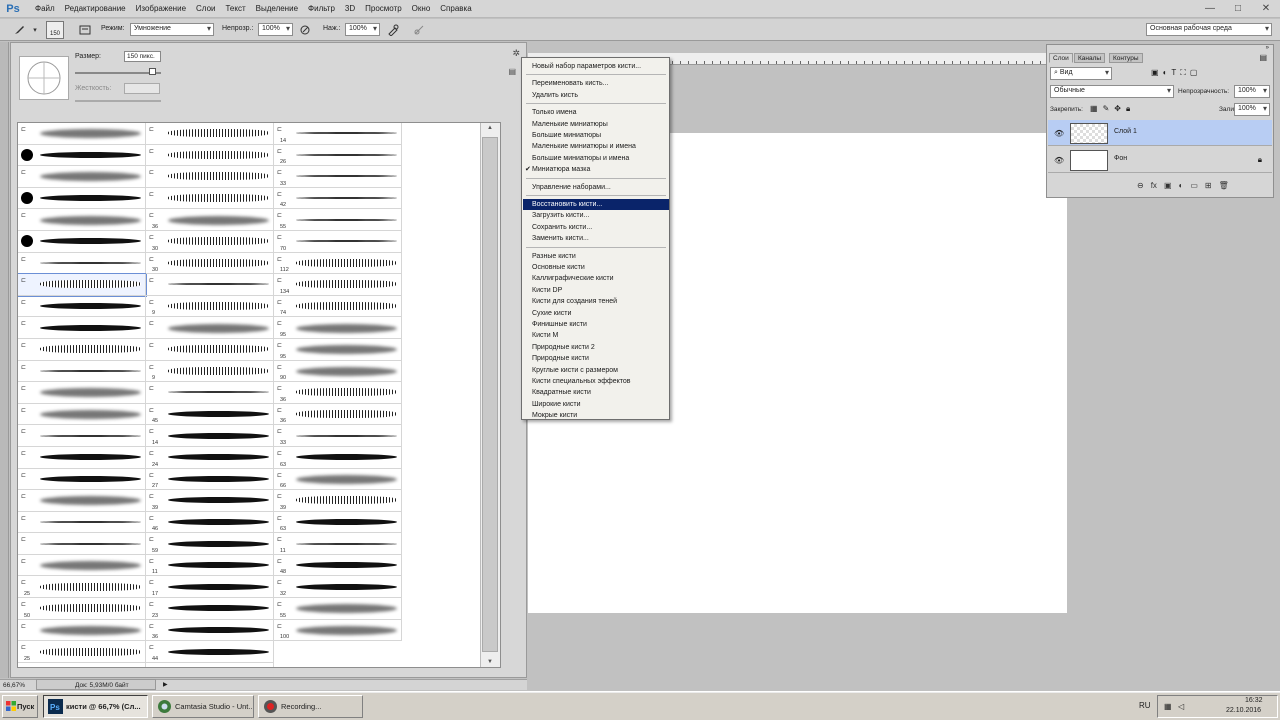  What do you see at coordinates (210, 522) in the screenshot?
I see `brush-preset-cell: ⊏ 46` at bounding box center [210, 522].